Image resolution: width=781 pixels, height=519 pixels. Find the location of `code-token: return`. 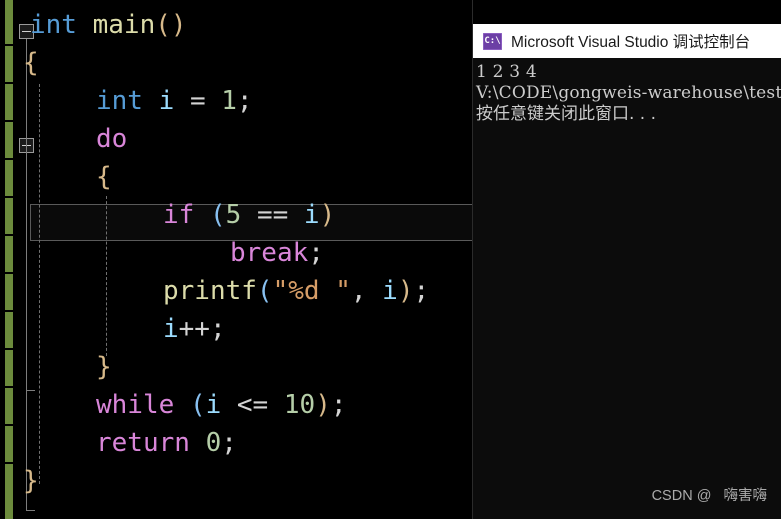

code-token: return is located at coordinates (143, 443).